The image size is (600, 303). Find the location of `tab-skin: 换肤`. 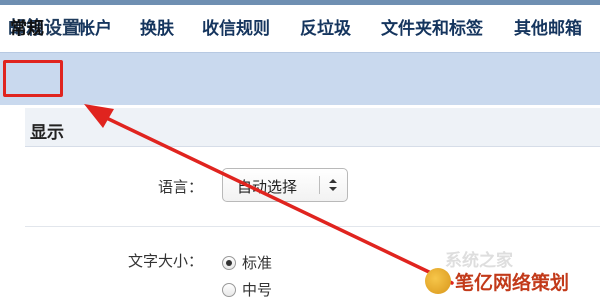

tab-skin: 换肤 is located at coordinates (157, 26).